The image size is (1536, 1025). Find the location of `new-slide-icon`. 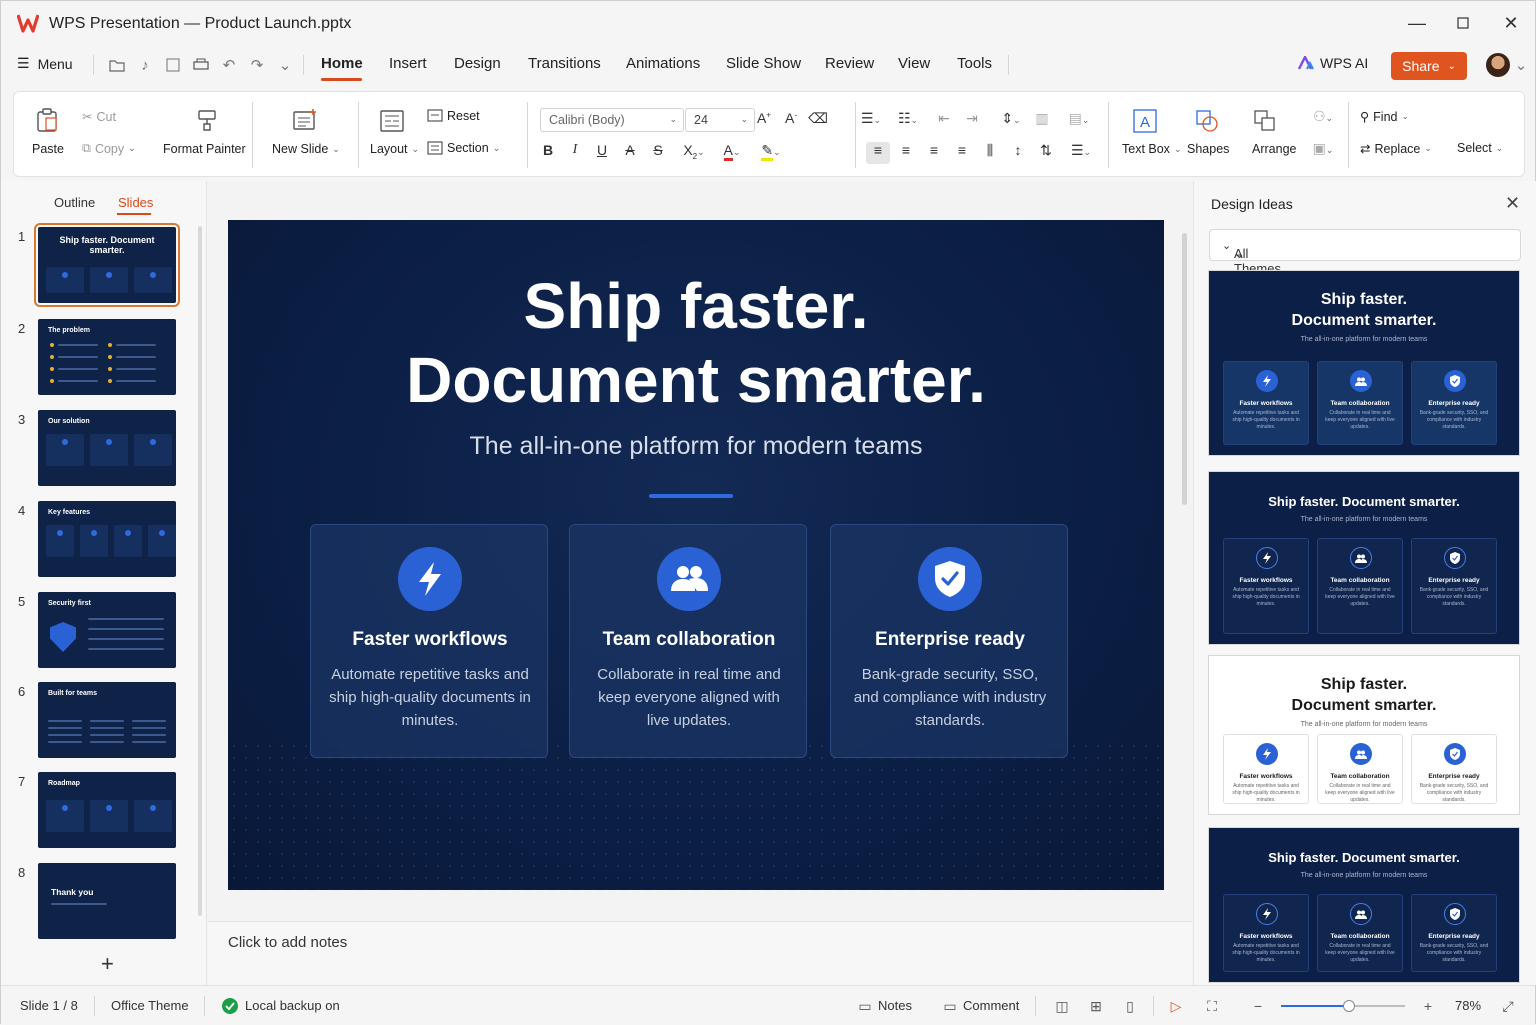

new-slide-icon is located at coordinates (305, 120).